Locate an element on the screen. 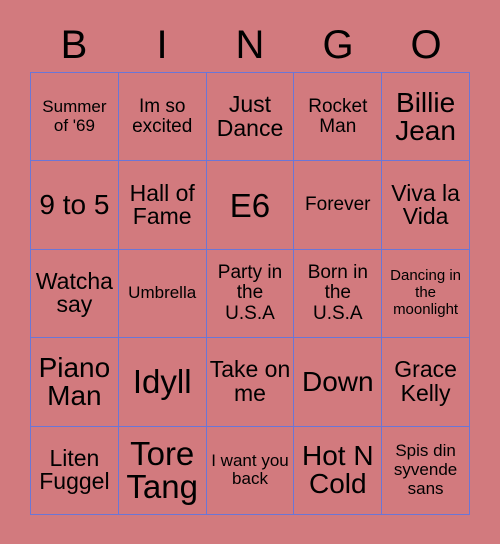  bingo-cell-label: Dancing in the moonlight is located at coordinates (426, 292).